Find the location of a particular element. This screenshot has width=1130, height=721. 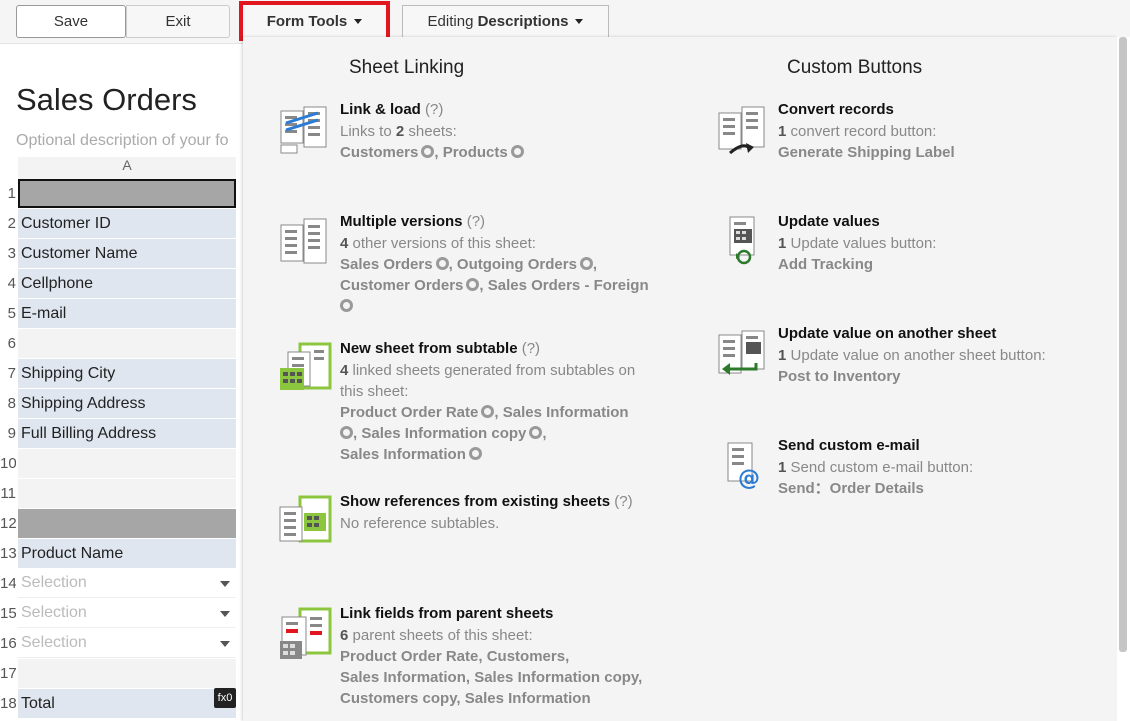

update-other-count: 1 is located at coordinates (782, 355).